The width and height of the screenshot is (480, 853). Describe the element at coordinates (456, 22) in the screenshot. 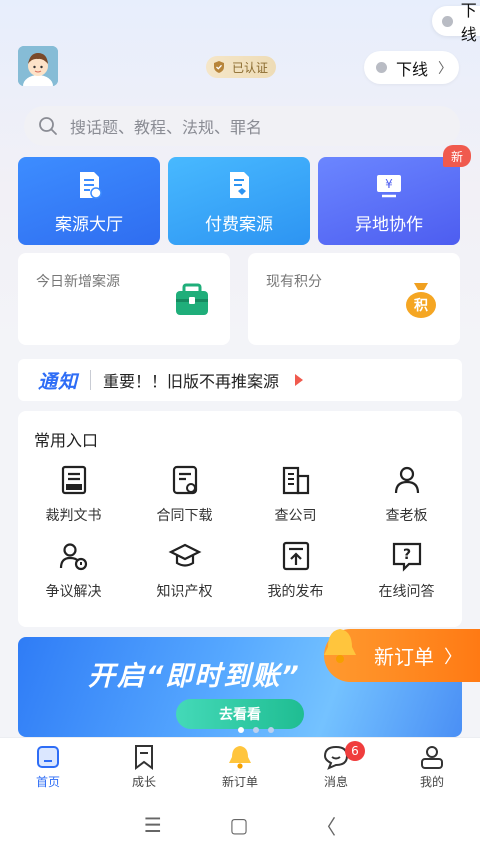

I see `top-status-pill: 下线` at that location.